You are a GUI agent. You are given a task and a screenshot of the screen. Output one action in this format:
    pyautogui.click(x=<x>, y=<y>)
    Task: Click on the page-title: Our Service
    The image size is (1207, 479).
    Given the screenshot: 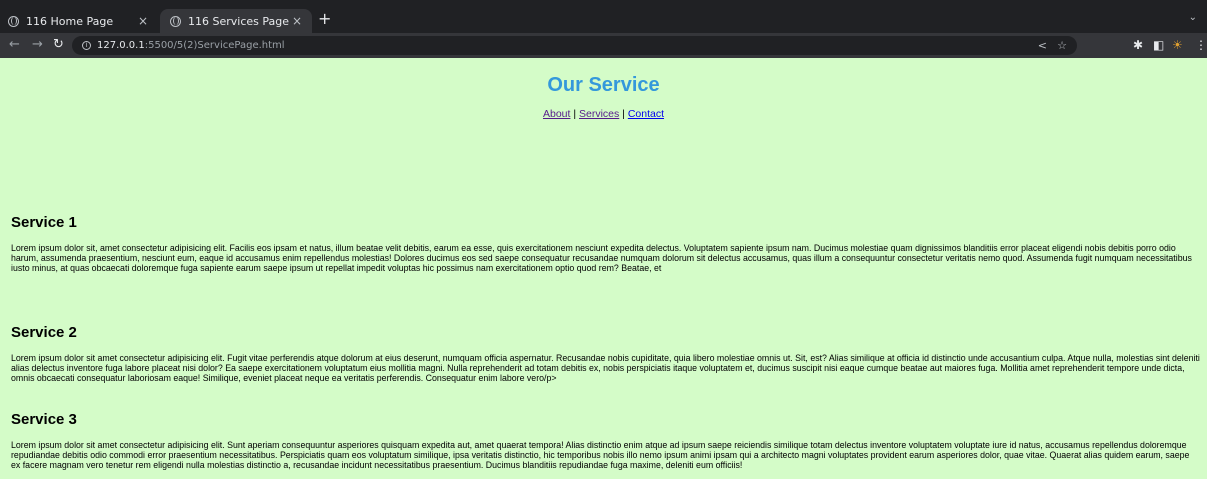 What is the action you would take?
    pyautogui.click(x=603, y=85)
    